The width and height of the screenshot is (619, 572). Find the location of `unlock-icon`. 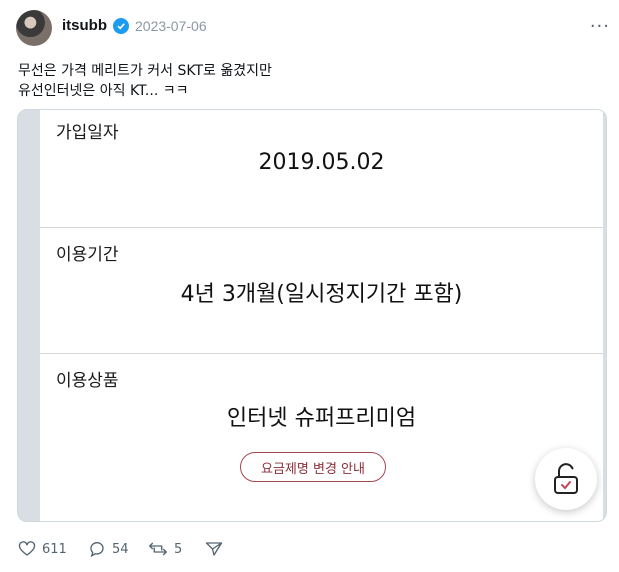

unlock-icon is located at coordinates (566, 478).